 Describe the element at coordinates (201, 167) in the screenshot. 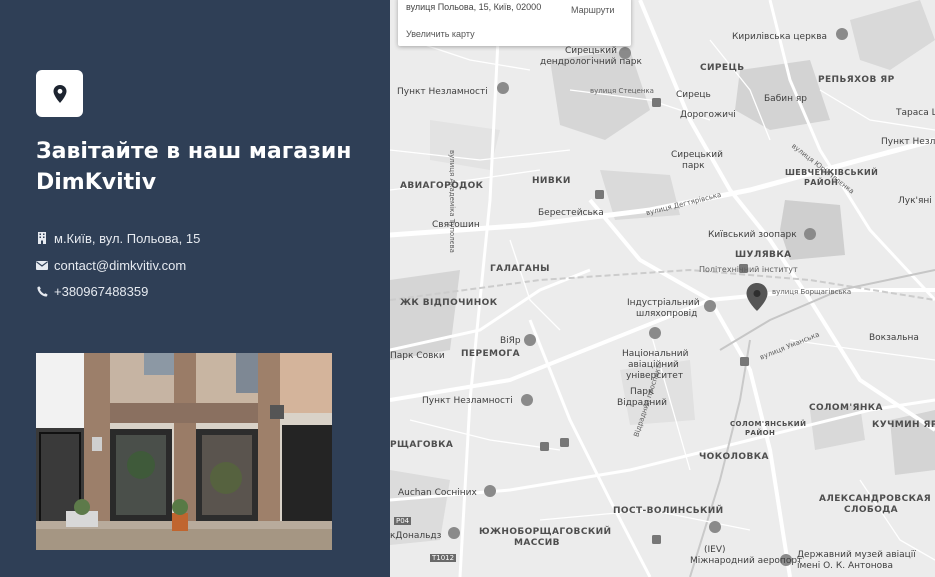

I see `page-title: Завітайте в наш магазин DimKvitiv` at that location.